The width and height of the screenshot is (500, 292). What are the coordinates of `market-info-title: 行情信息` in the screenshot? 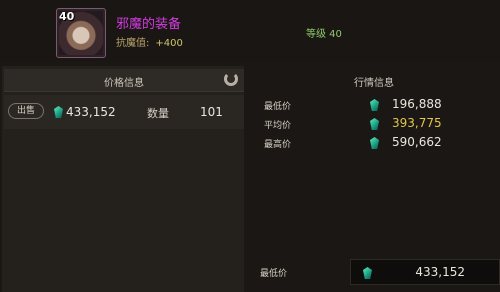 It's located at (374, 83).